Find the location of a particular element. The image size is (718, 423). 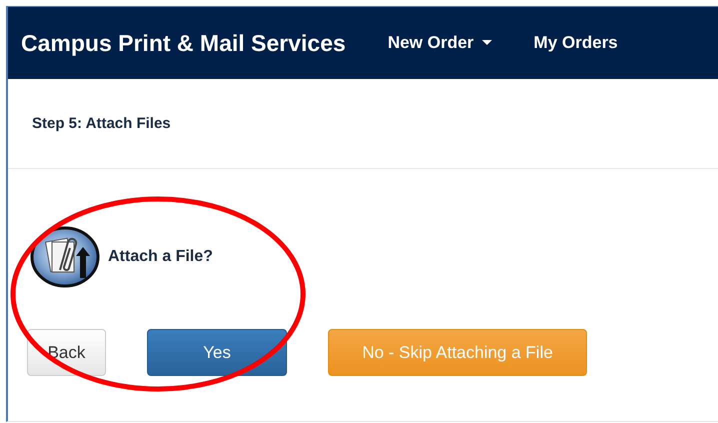

site-title: Campus Print & Mail Services is located at coordinates (183, 43).